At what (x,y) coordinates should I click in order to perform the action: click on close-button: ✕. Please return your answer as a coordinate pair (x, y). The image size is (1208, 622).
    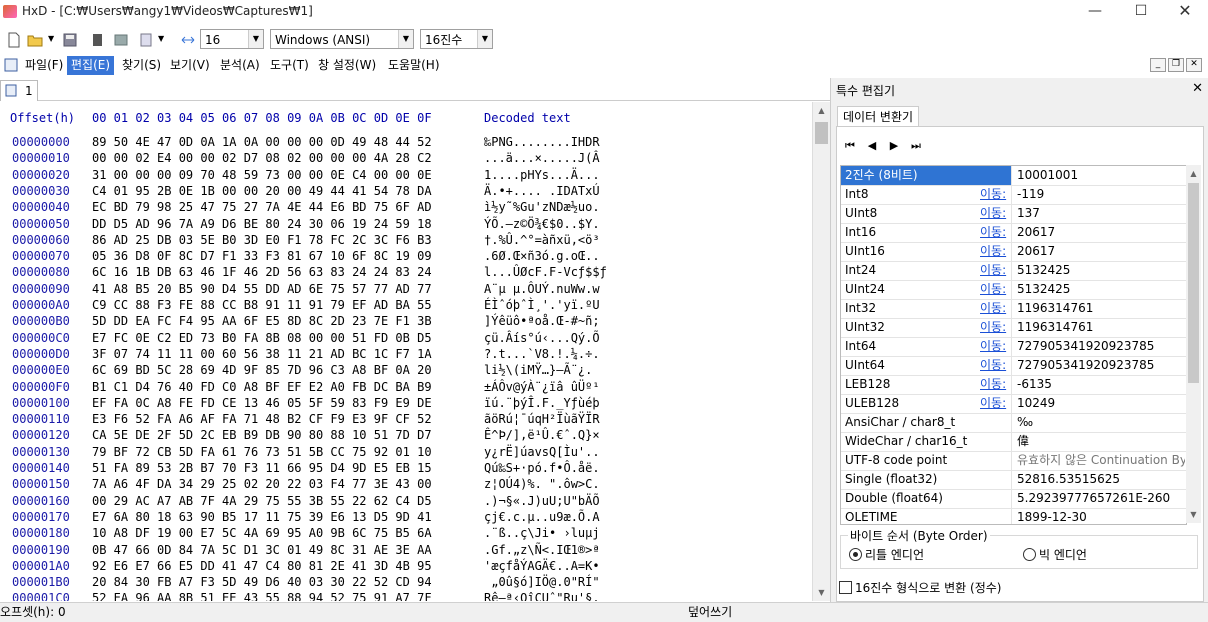
    Looking at the image, I should click on (1185, 12).